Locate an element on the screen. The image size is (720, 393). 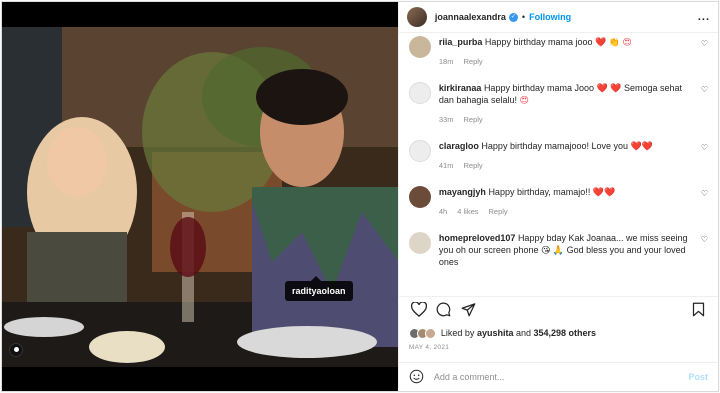
author-username: joannaalexandra is located at coordinates (470, 17).